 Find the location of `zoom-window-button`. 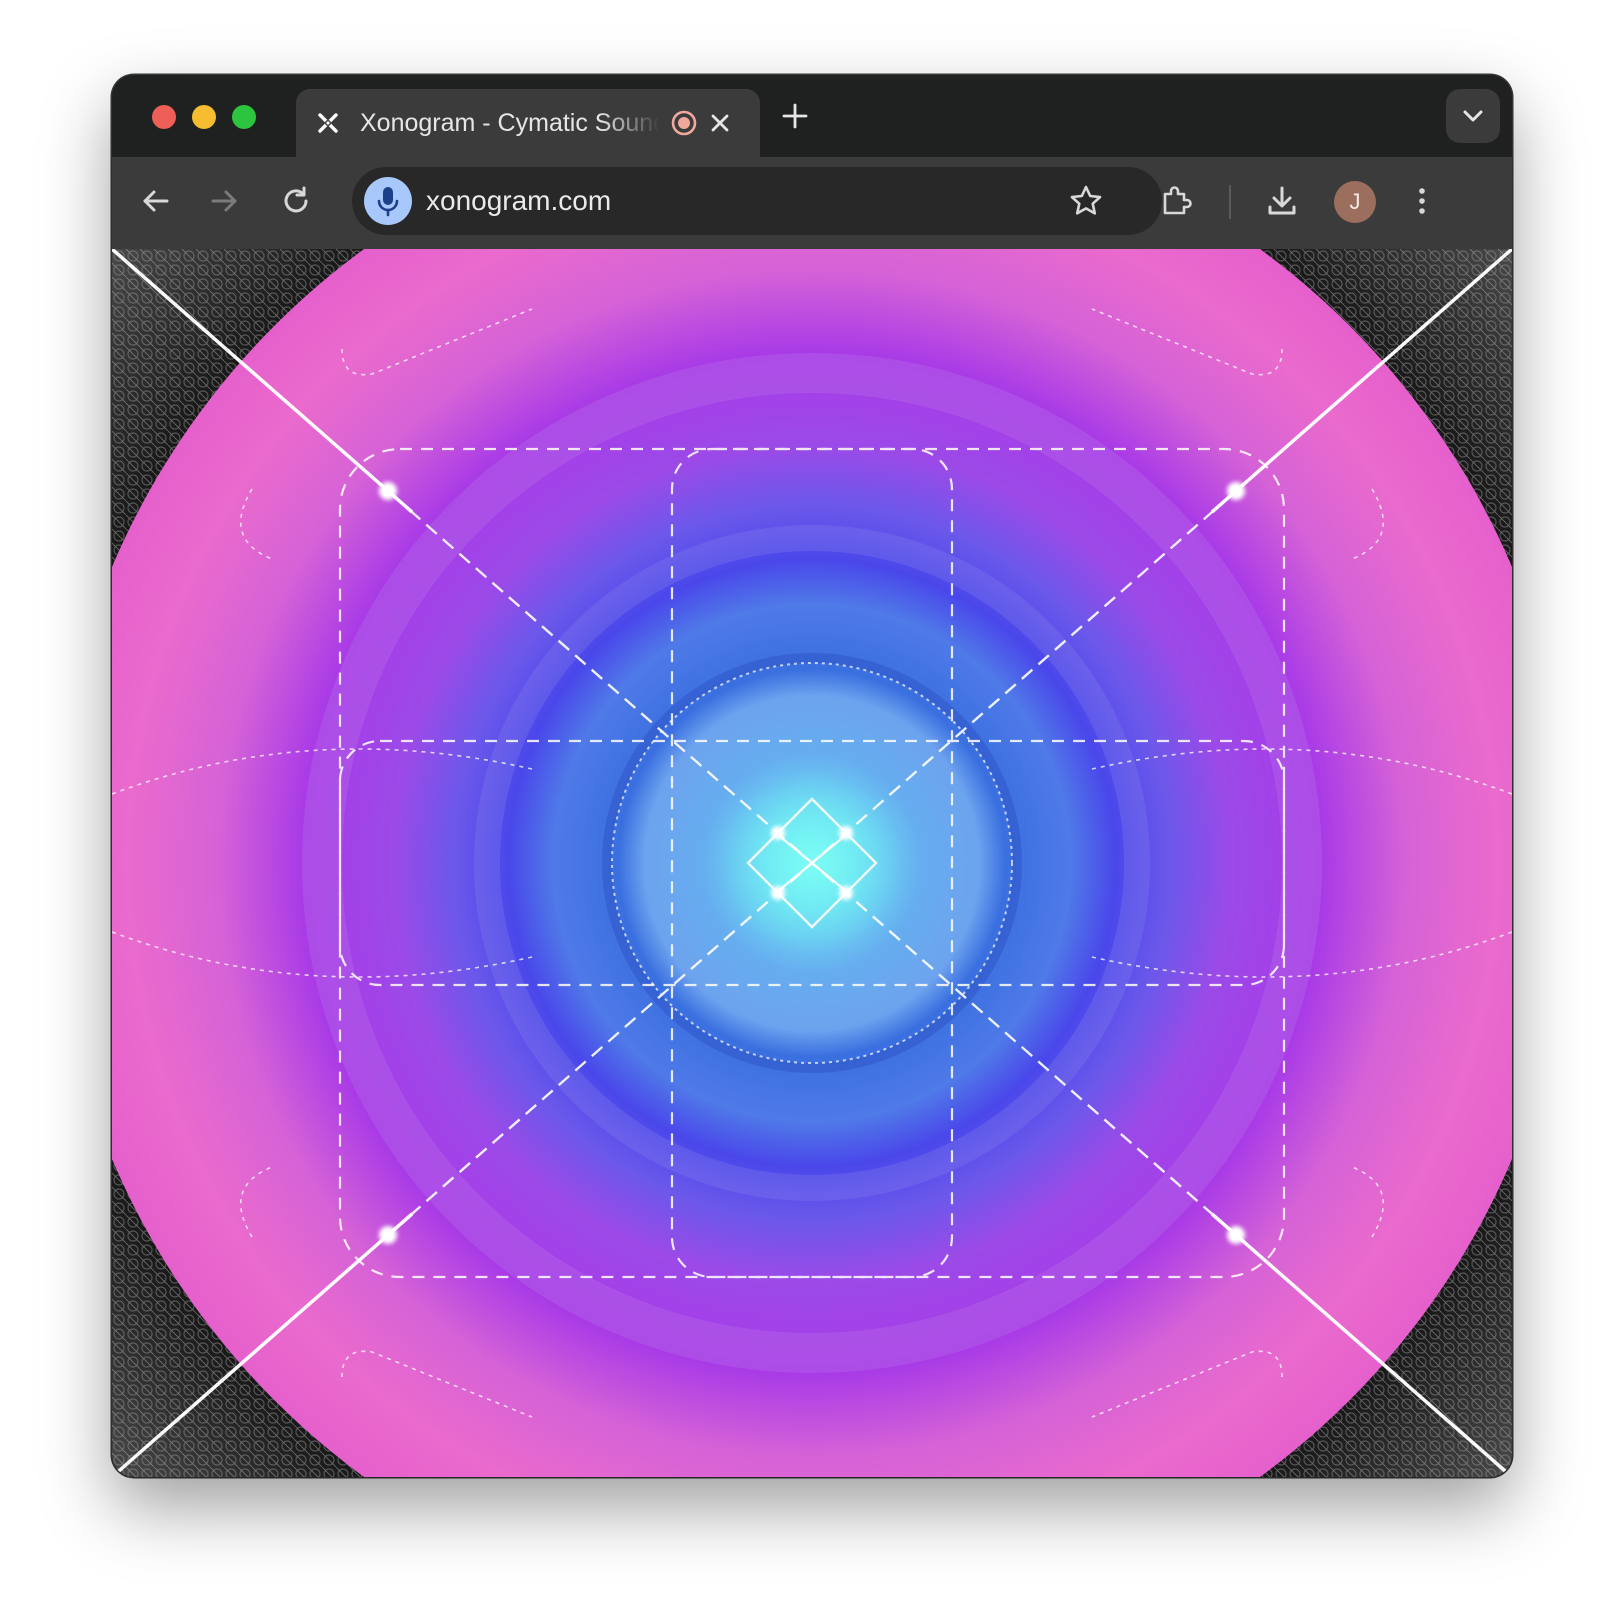

zoom-window-button is located at coordinates (244, 117).